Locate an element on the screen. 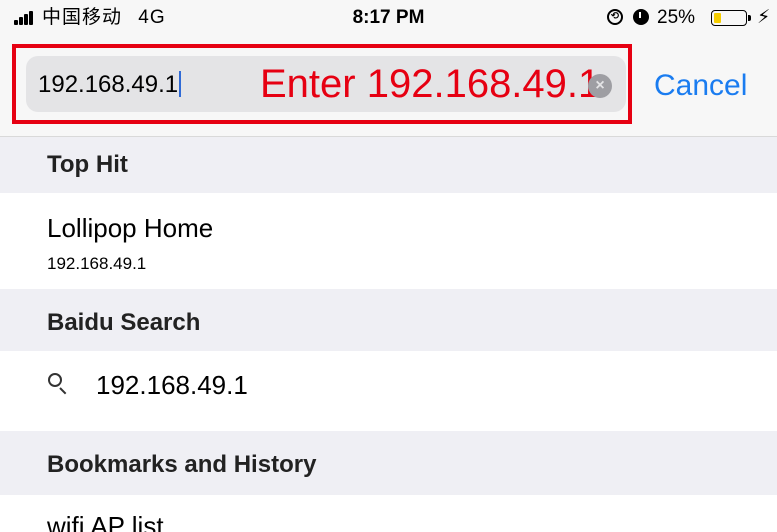 The width and height of the screenshot is (777, 532). battery-percent: 25% is located at coordinates (676, 17).